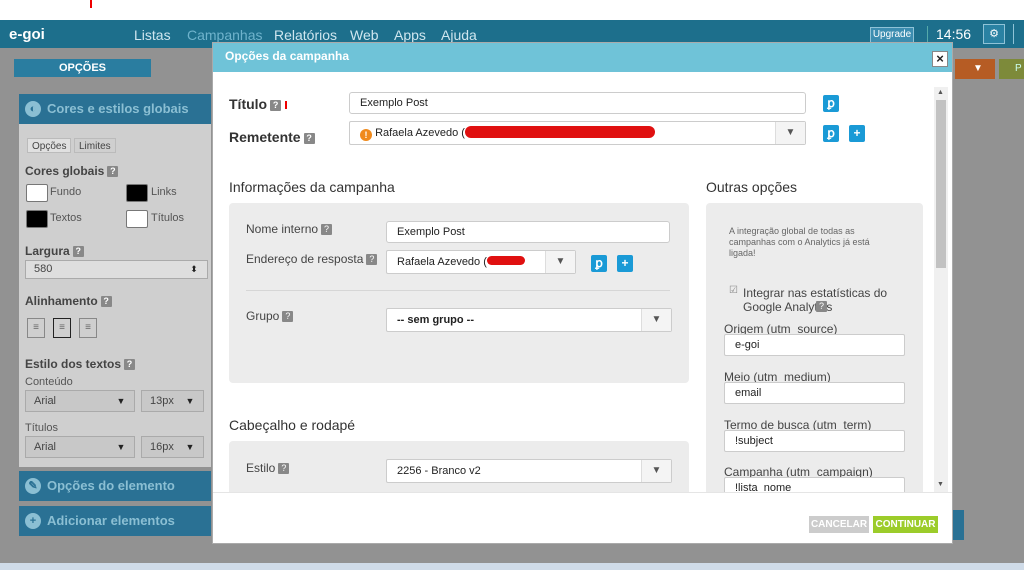 The image size is (1024, 570). Describe the element at coordinates (137, 193) in the screenshot. I see `links-swatch` at that location.